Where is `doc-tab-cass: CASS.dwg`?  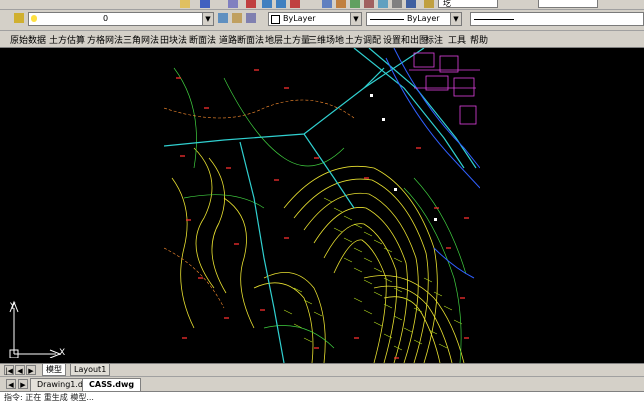
doc-tab-cass: CASS.dwg is located at coordinates (112, 384).